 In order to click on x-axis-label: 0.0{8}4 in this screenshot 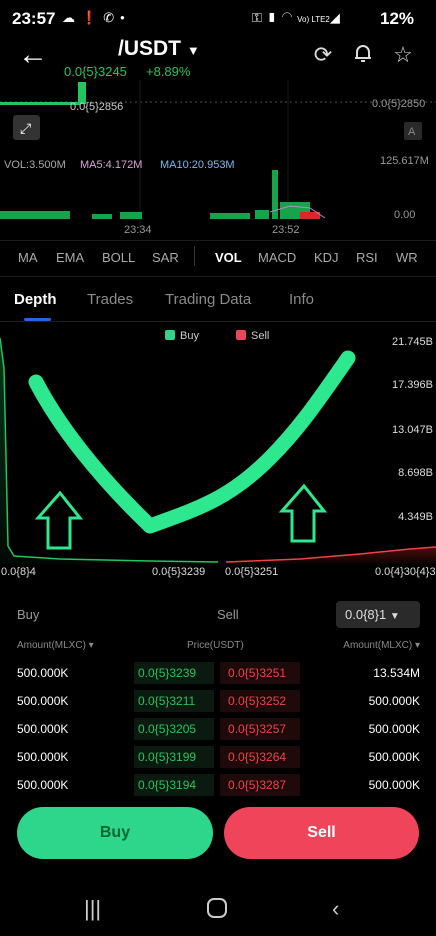, I will do `click(18, 572)`.